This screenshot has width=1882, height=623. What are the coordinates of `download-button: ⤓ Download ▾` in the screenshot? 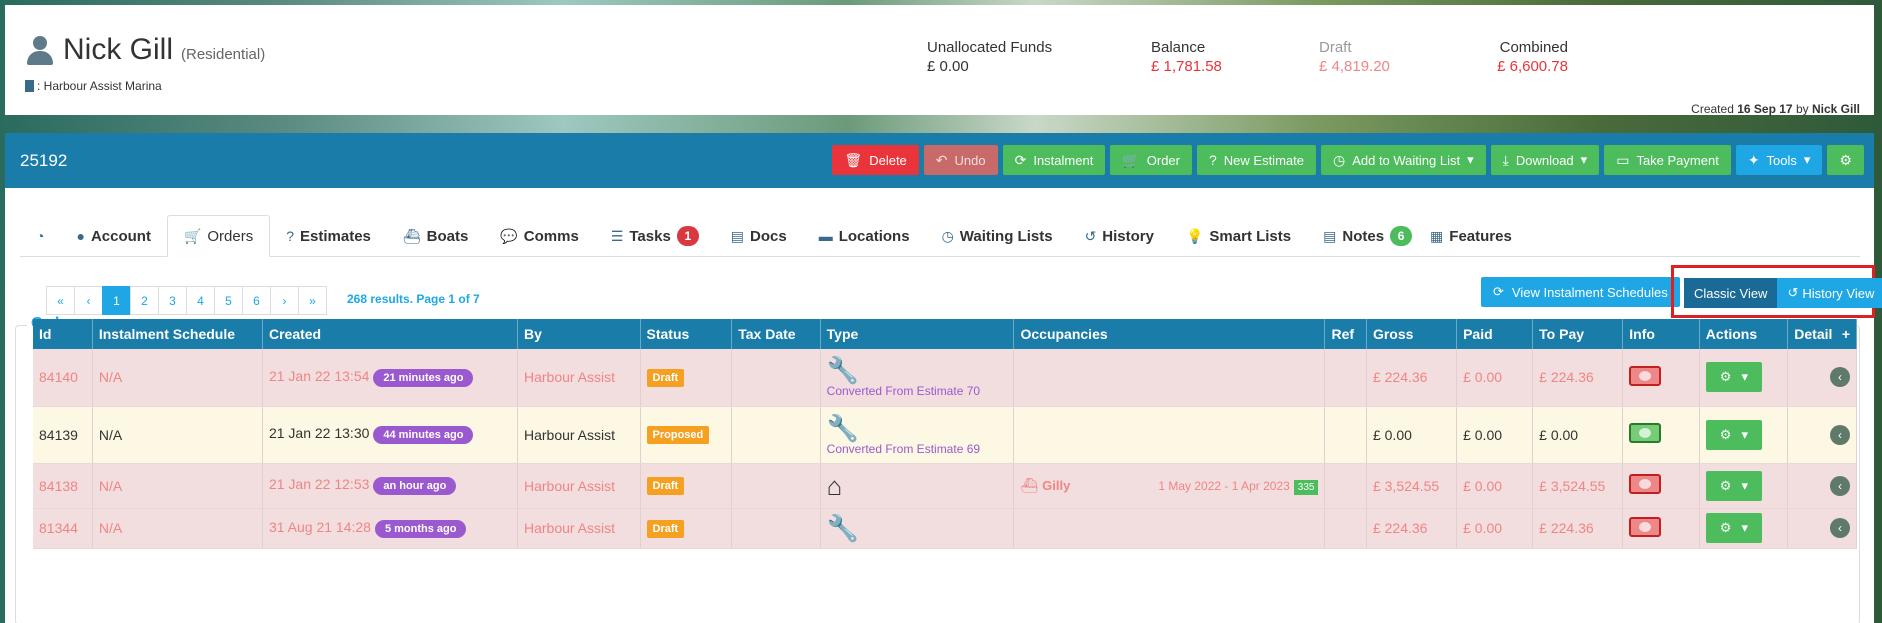 It's located at (1545, 160).